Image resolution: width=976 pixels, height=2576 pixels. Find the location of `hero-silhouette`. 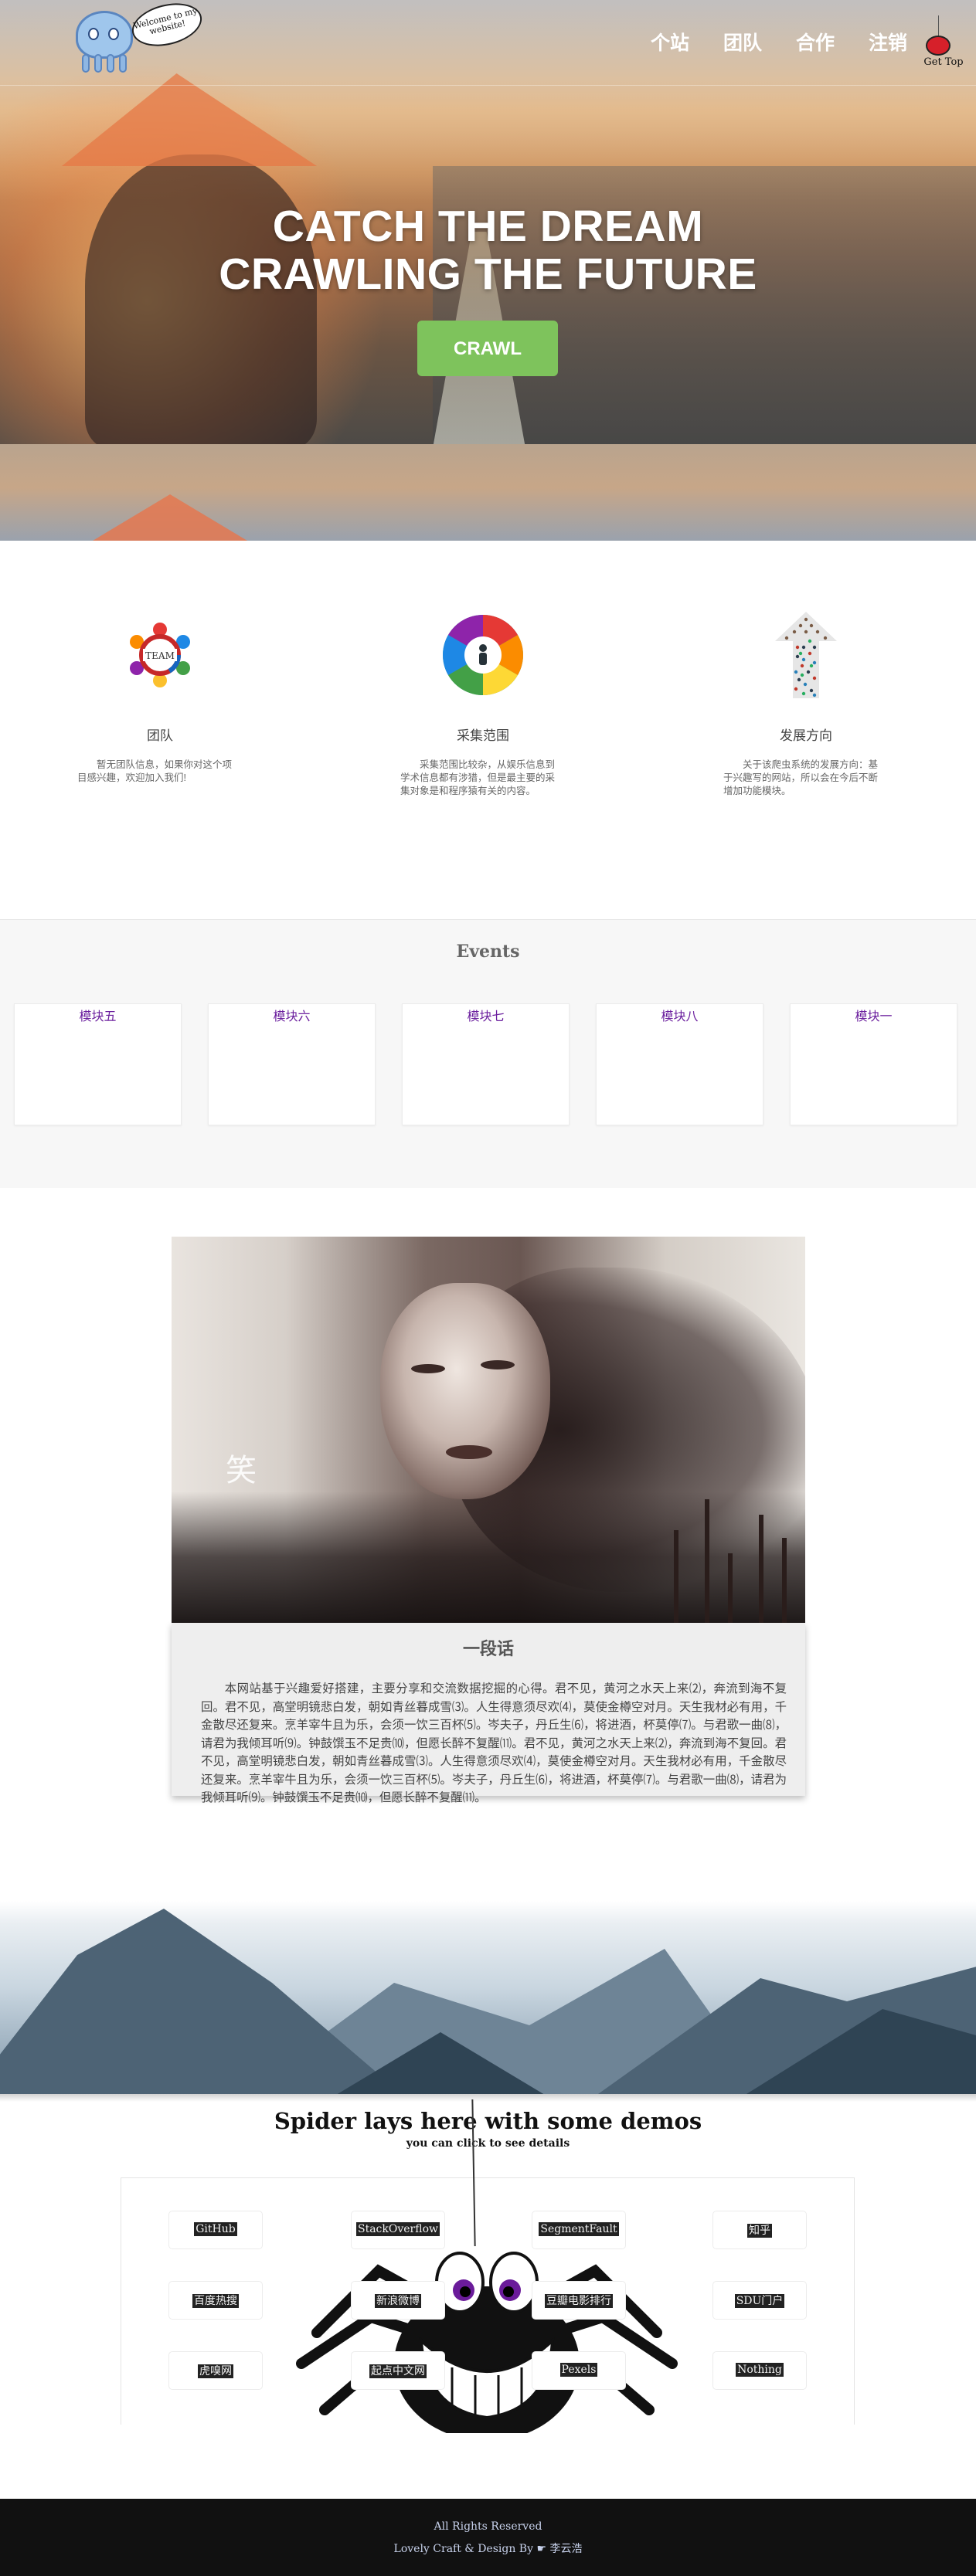

hero-silhouette is located at coordinates (201, 299).